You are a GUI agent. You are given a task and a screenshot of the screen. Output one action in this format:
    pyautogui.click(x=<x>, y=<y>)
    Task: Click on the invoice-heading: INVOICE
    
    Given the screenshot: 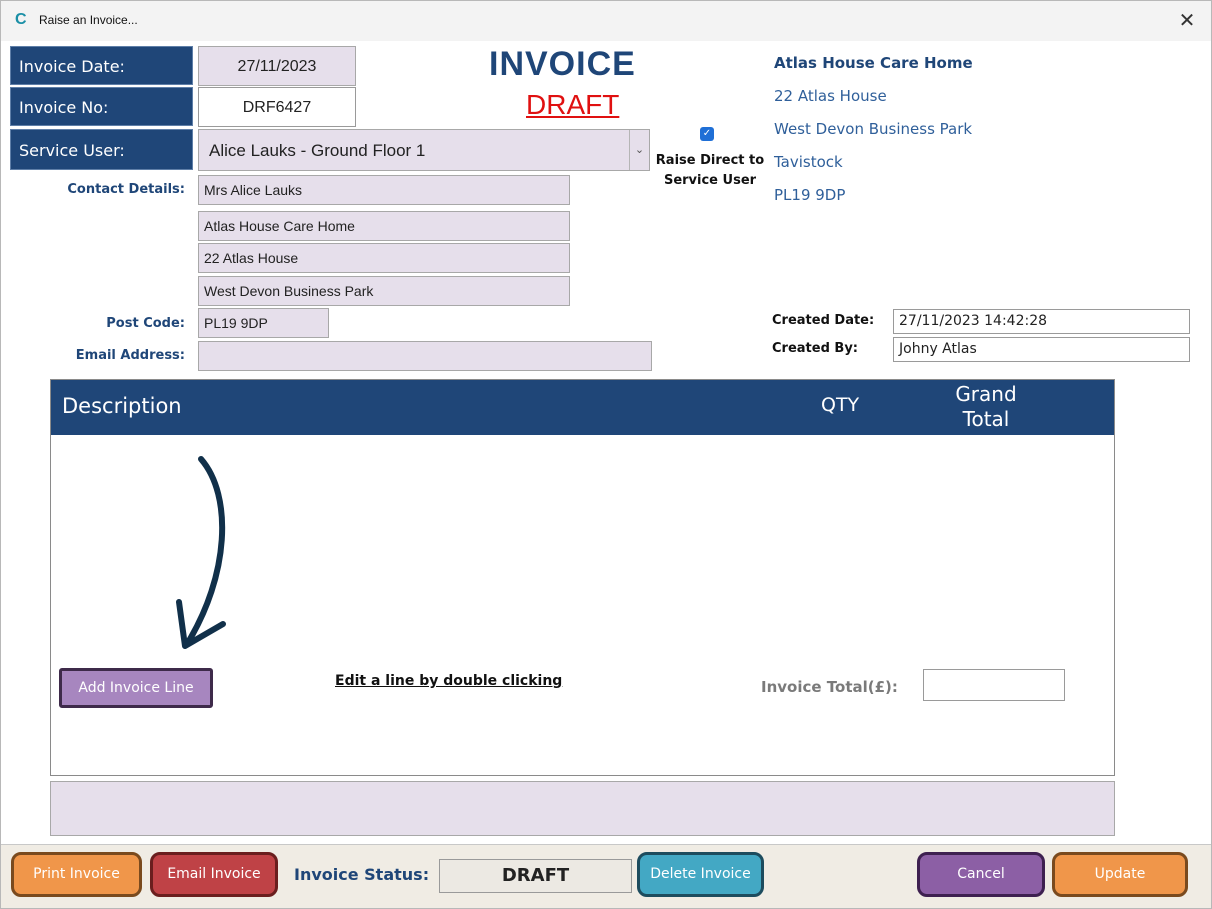 What is the action you would take?
    pyautogui.click(x=562, y=64)
    